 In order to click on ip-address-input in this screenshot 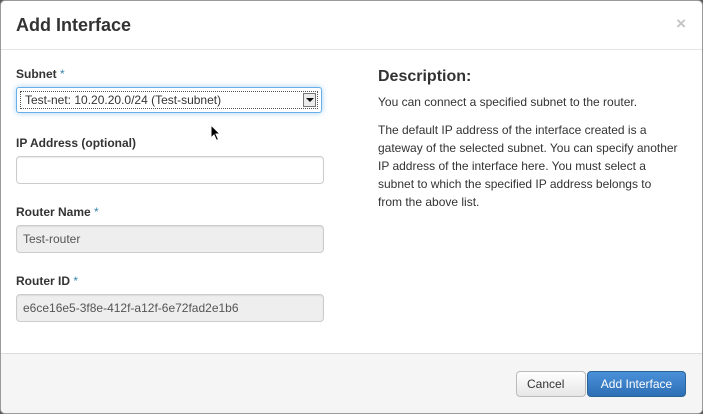, I will do `click(170, 170)`.